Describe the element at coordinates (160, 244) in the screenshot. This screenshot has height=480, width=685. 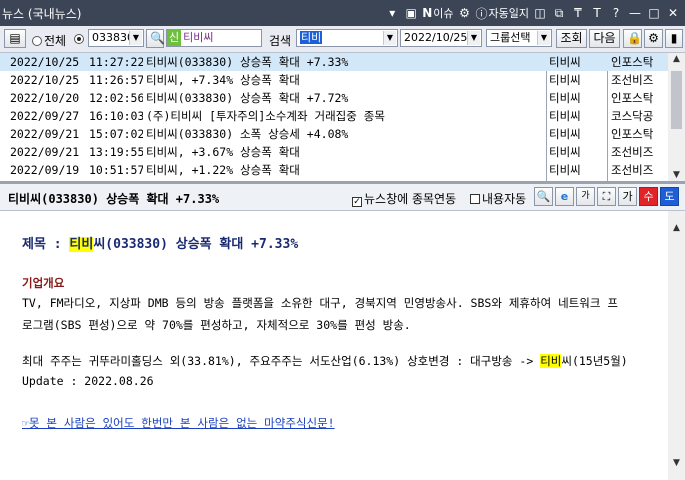
I see `article-headline: 제목 : 티비씨(033830) 상승폭 확대 +7.33%` at that location.